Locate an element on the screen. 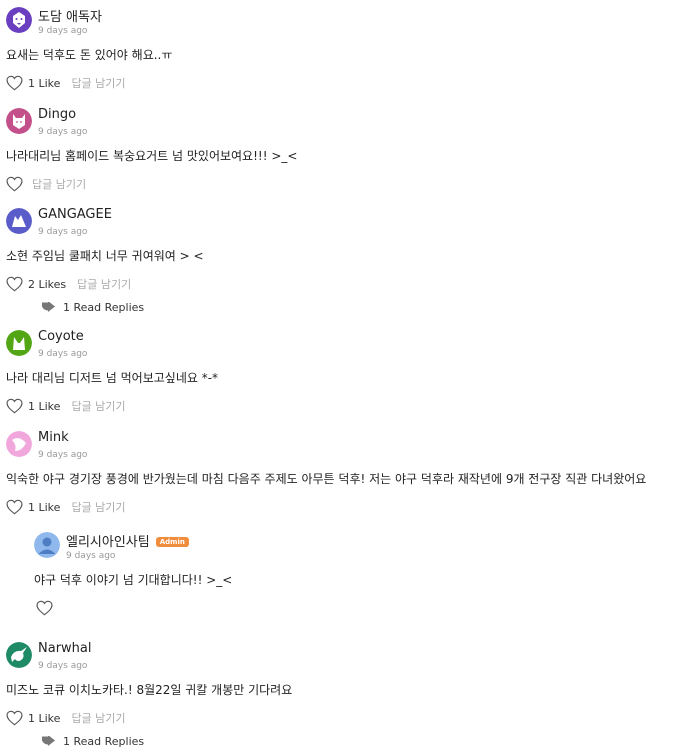  avatar-narwhal-icon is located at coordinates (19, 655).